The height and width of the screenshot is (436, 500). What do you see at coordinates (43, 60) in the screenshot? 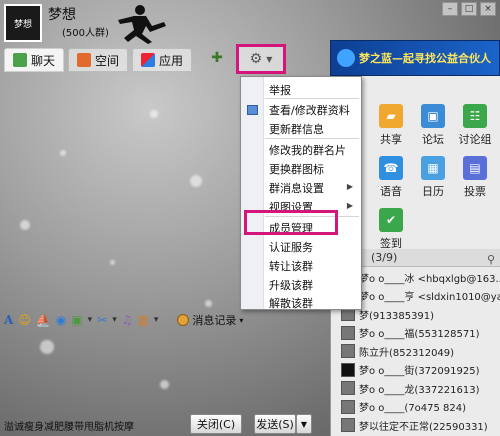
I see `tab-label: 聊天` at bounding box center [43, 60].